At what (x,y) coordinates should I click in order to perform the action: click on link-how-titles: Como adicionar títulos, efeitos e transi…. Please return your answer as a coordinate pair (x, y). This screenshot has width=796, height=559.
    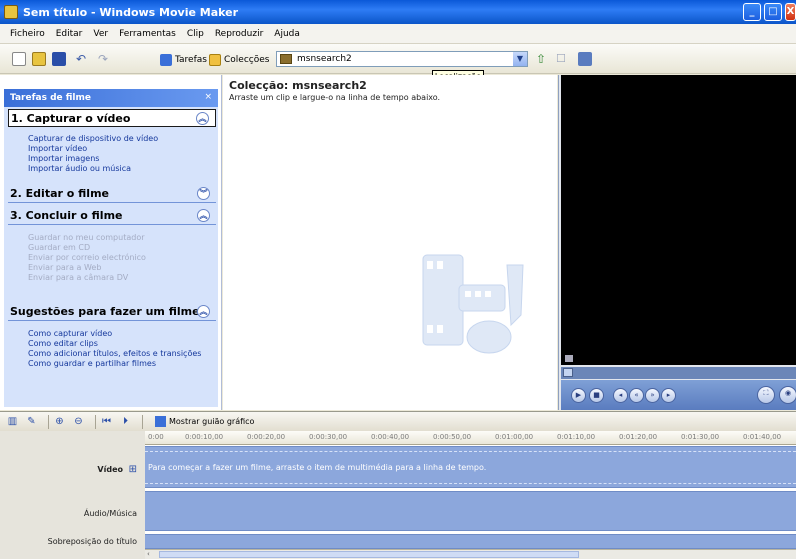
    Looking at the image, I should click on (114, 353).